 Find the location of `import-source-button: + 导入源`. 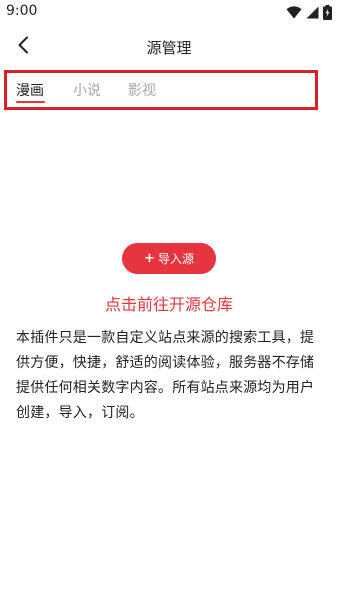

import-source-button: + 导入源 is located at coordinates (169, 258).